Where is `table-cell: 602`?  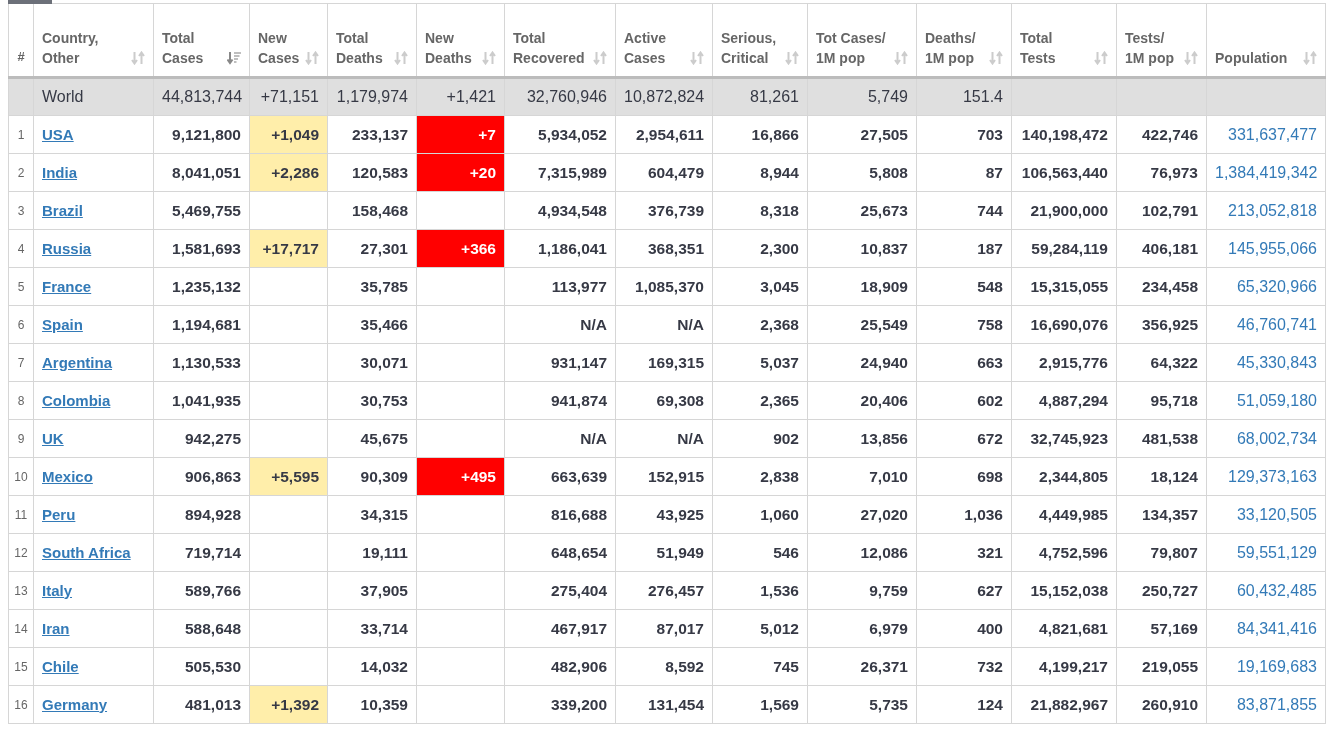
table-cell: 602 is located at coordinates (964, 400).